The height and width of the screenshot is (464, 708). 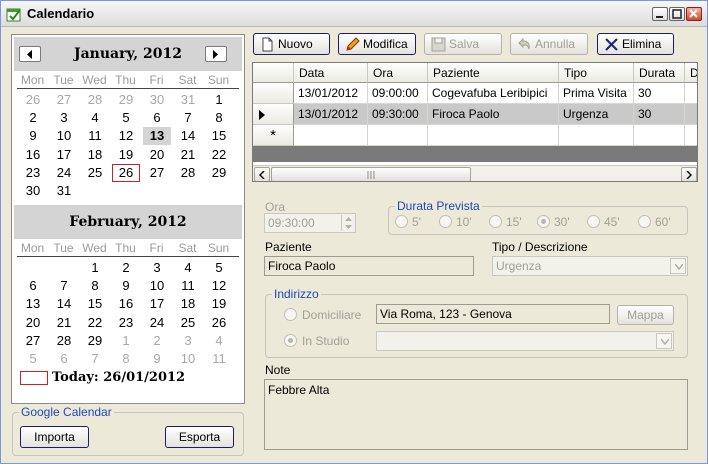 I want to click on import-button: Importa, so click(x=54, y=437).